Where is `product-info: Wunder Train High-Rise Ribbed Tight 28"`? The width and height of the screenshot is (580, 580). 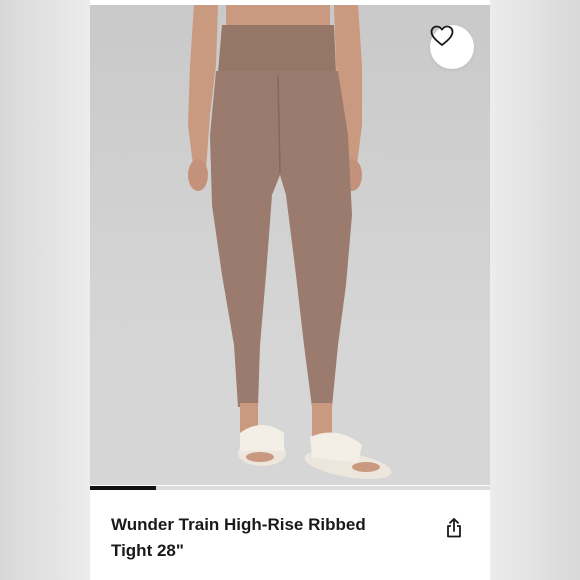
product-info: Wunder Train High-Rise Ribbed Tight 28" is located at coordinates (290, 535).